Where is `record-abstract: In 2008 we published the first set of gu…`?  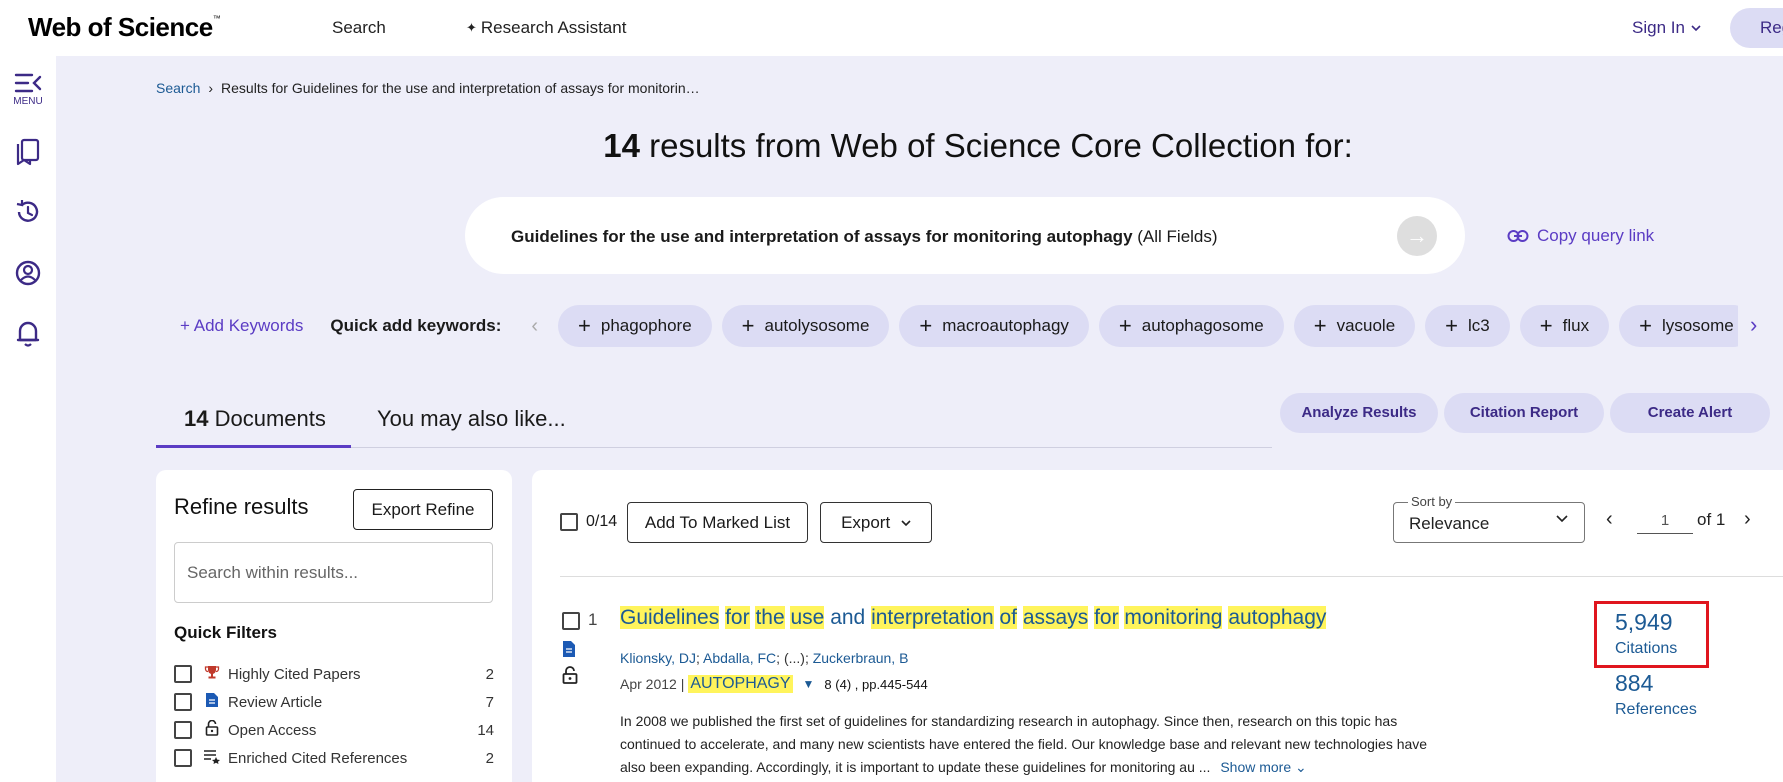 record-abstract: In 2008 we published the first set of gu… is located at coordinates (1030, 744).